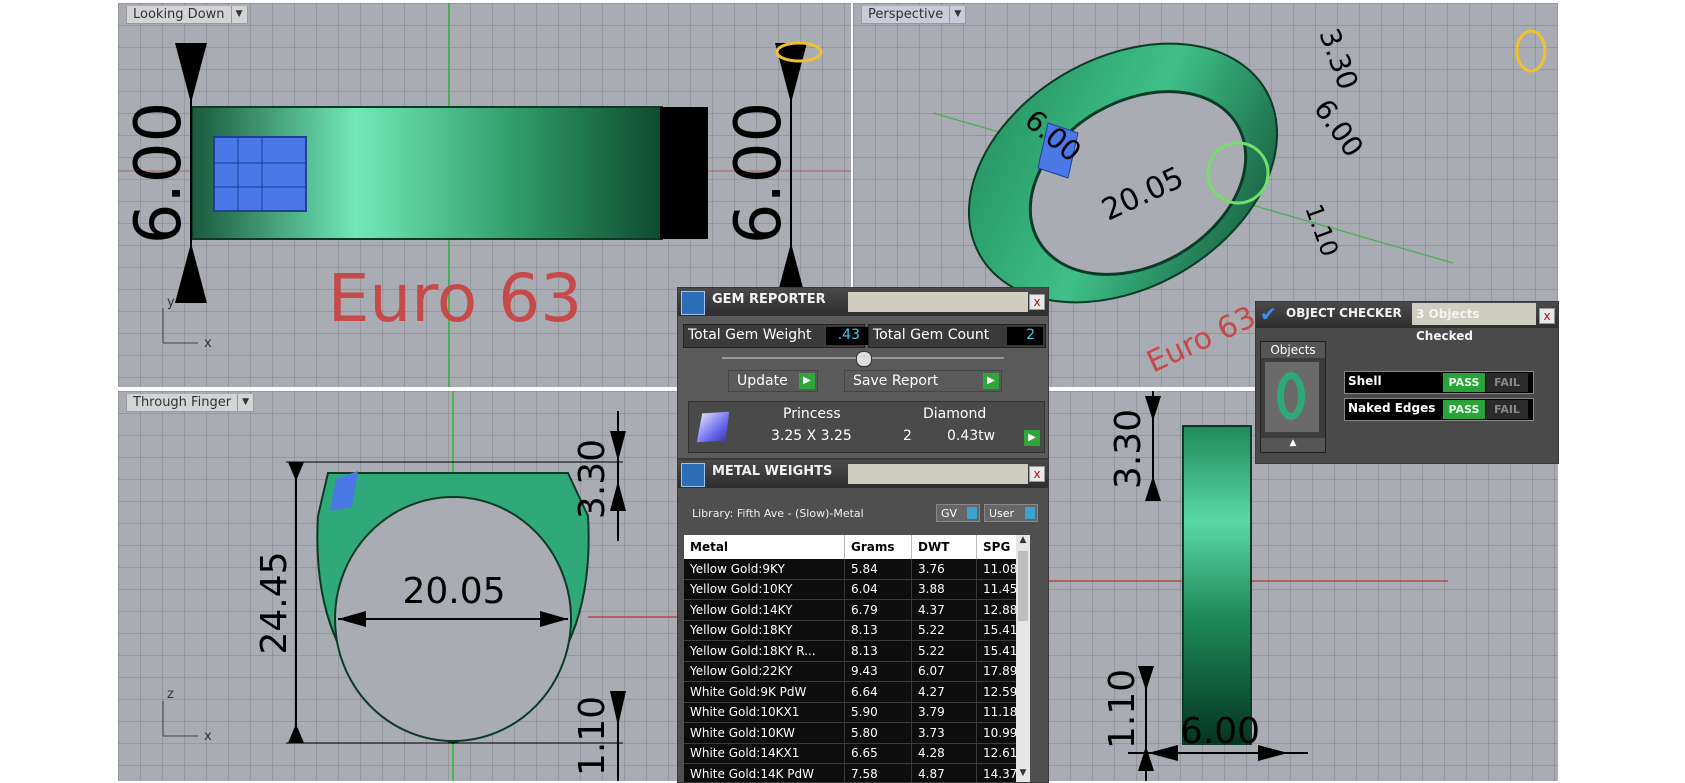 This screenshot has width=1685, height=783. Describe the element at coordinates (762, 381) in the screenshot. I see `update-label: Update` at that location.